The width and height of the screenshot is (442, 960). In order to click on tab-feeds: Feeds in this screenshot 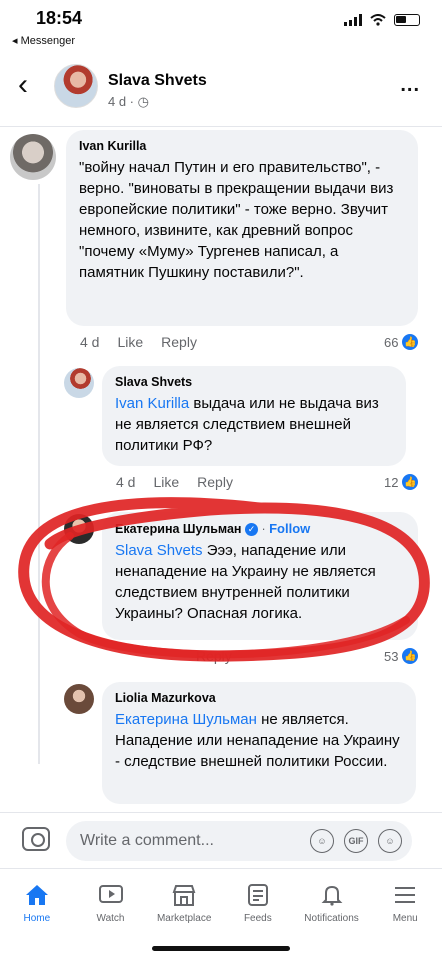, I will do `click(258, 903)`.